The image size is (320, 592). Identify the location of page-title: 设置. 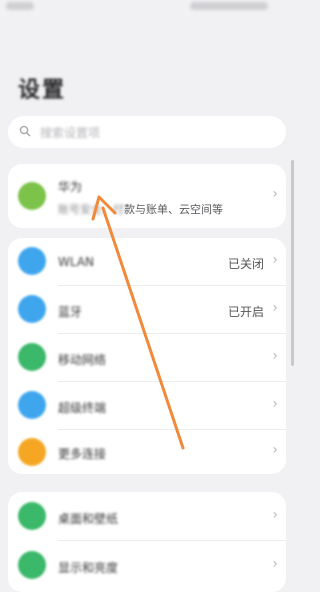
(42, 90).